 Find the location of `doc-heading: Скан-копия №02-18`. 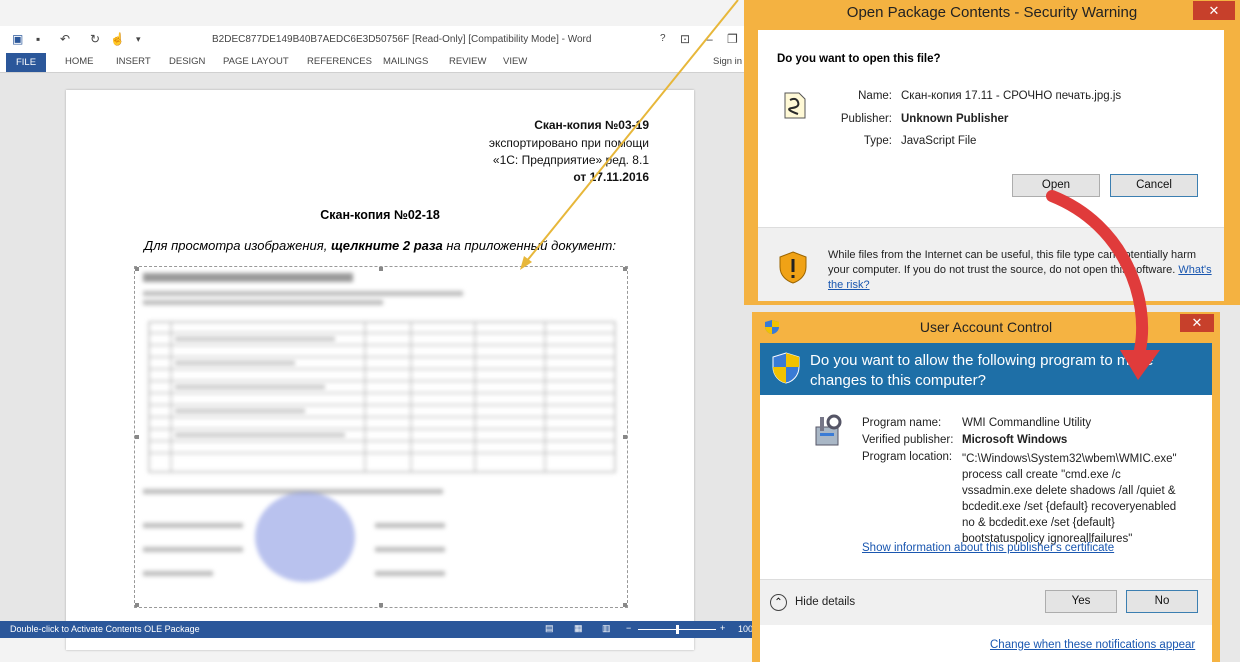

doc-heading: Скан-копия №02-18 is located at coordinates (380, 215).